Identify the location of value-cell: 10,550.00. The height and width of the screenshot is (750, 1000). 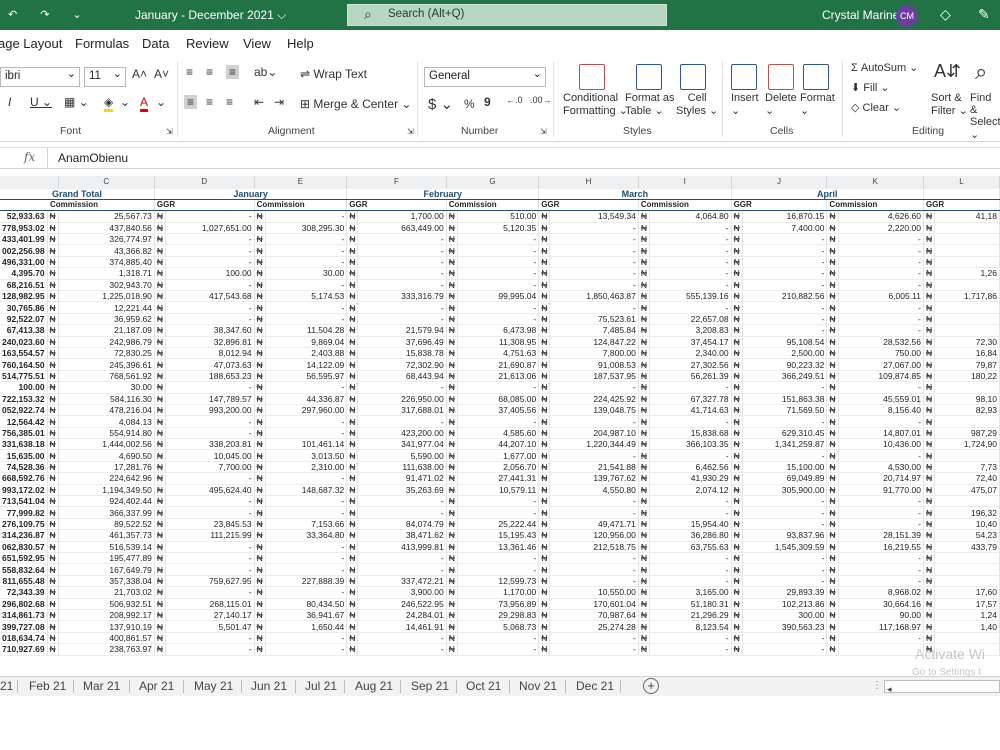
(594, 592).